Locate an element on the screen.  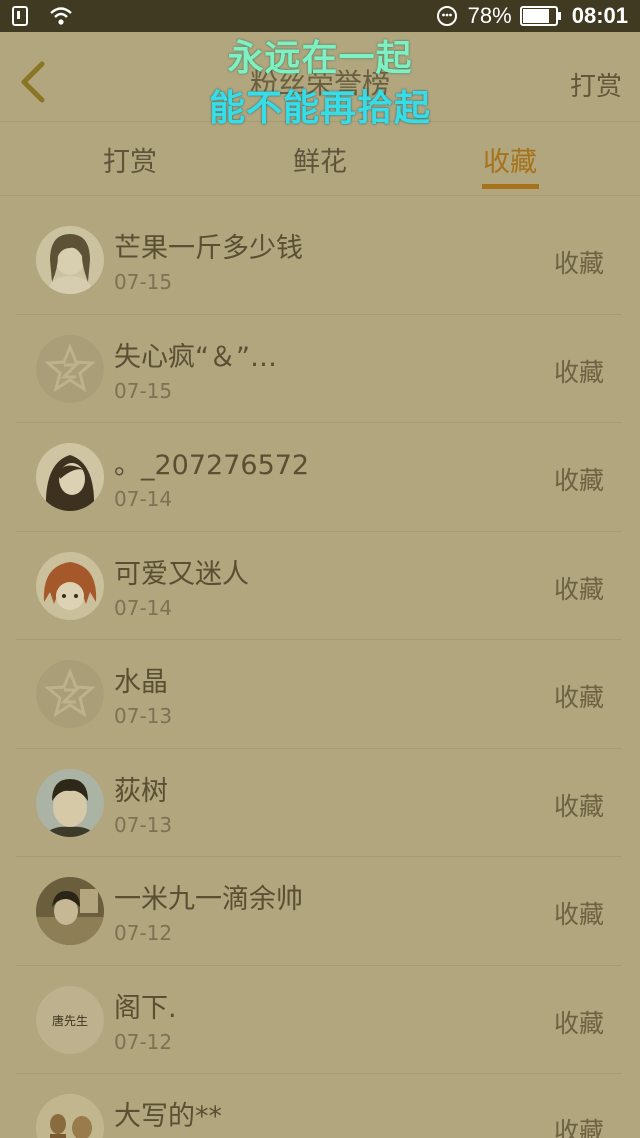
list-item: 大写的** 收藏 is located at coordinates (319, 1106).